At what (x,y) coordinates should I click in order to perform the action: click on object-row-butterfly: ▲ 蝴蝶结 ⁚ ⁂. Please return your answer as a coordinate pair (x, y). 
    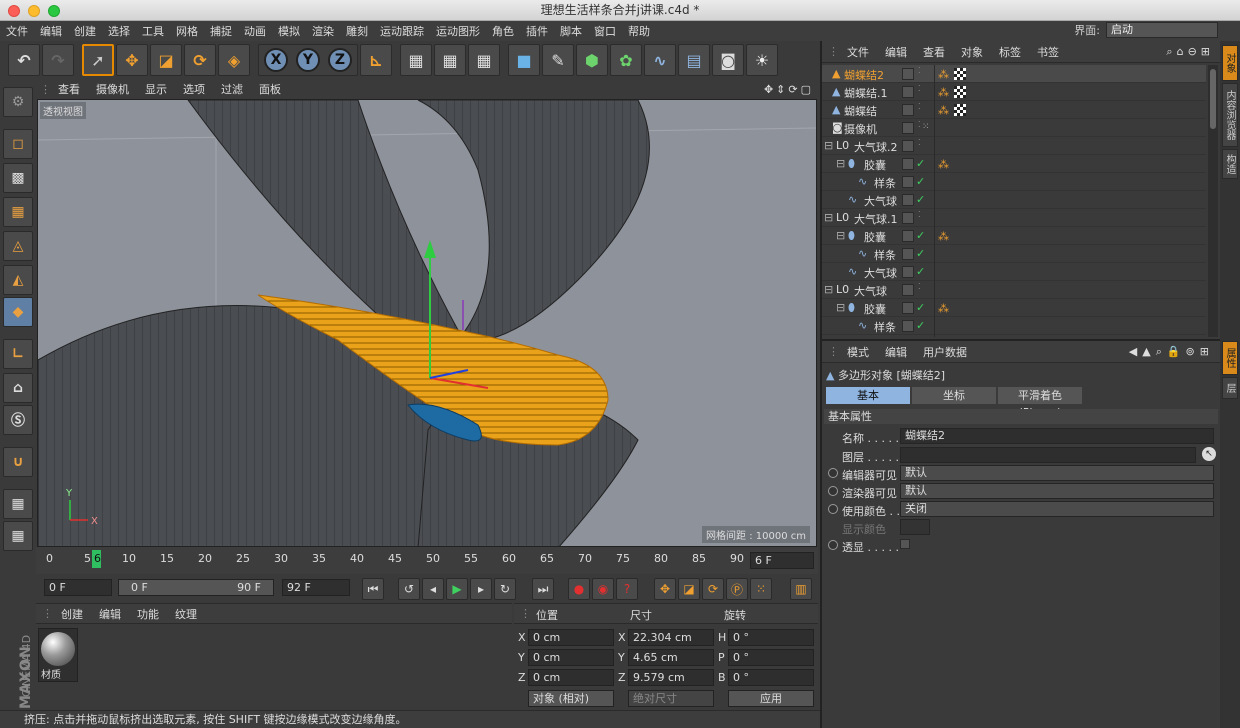
    Looking at the image, I should click on (1014, 110).